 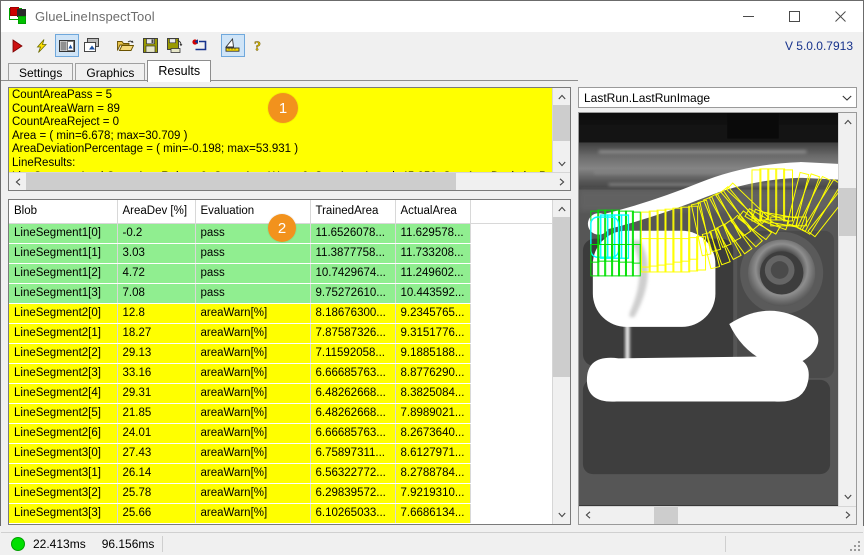 I want to click on measure-tool-button, so click(x=233, y=45).